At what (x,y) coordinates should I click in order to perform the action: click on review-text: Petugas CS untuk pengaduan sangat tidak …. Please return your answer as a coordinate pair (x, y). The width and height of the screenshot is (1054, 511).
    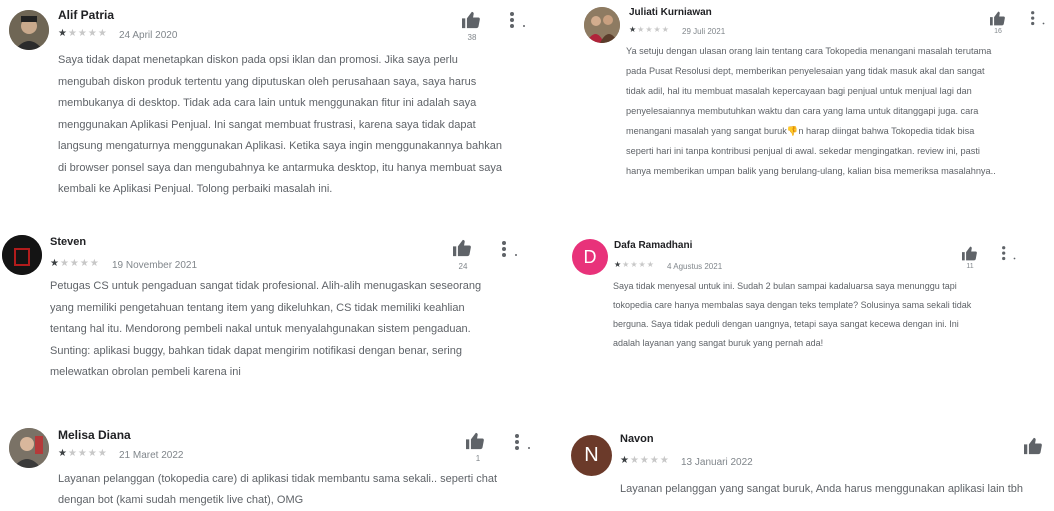
    Looking at the image, I should click on (266, 329).